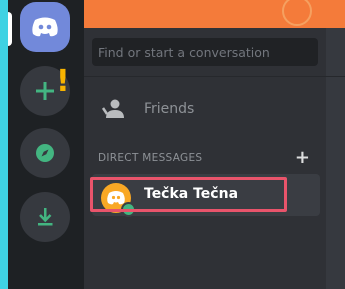  What do you see at coordinates (63, 81) in the screenshot?
I see `alert-icon: !` at bounding box center [63, 81].